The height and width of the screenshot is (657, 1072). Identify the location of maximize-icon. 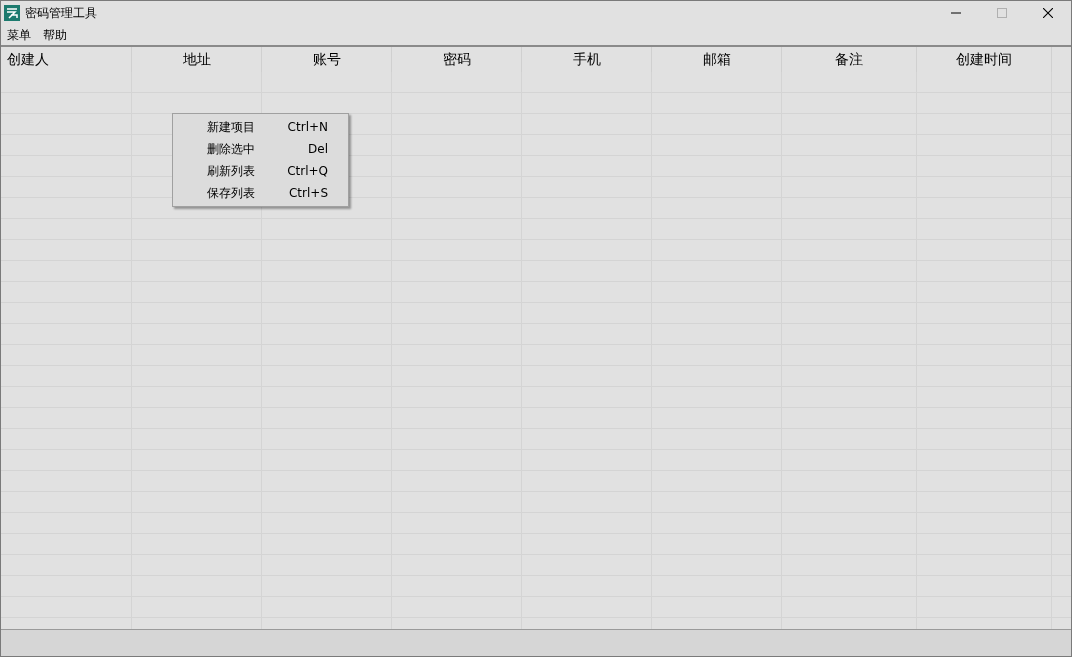
(1002, 13).